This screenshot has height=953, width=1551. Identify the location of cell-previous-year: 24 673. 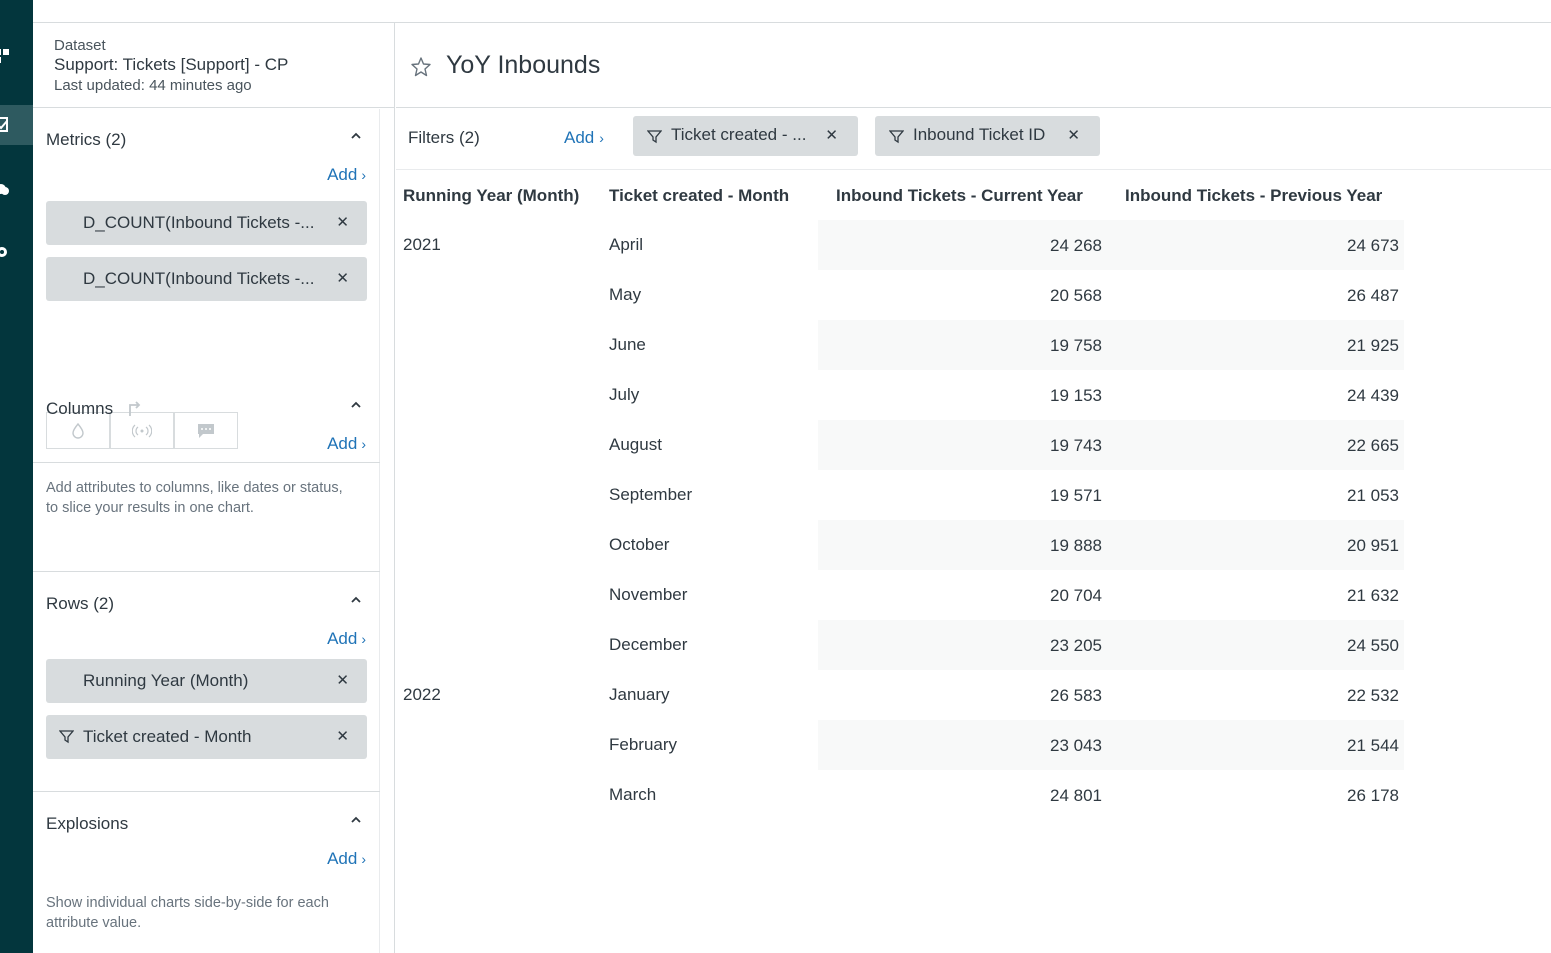
(1373, 245).